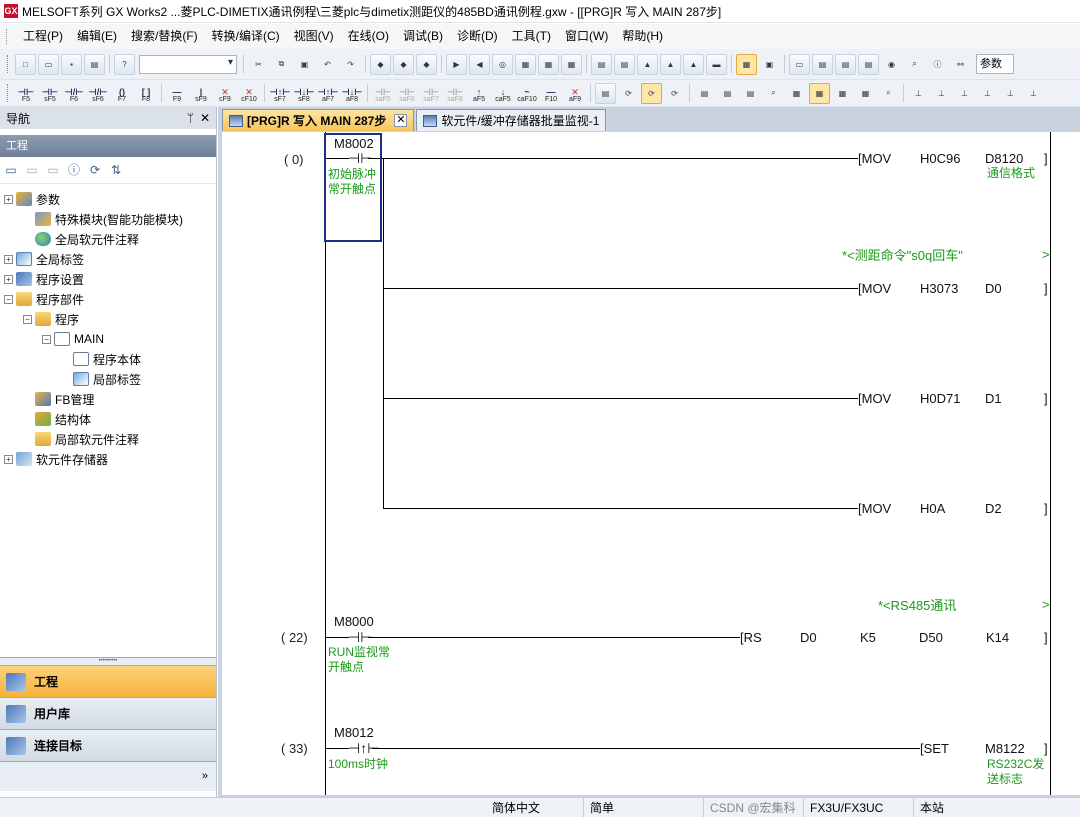 This screenshot has height=817, width=1080. I want to click on convert-icon: ⟳, so click(628, 93).